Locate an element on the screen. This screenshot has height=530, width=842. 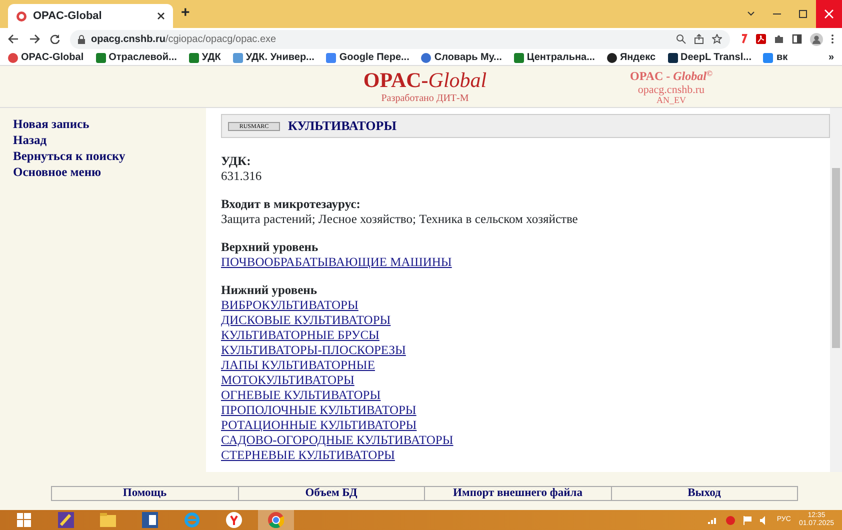
sidebar-icon is located at coordinates (797, 39).